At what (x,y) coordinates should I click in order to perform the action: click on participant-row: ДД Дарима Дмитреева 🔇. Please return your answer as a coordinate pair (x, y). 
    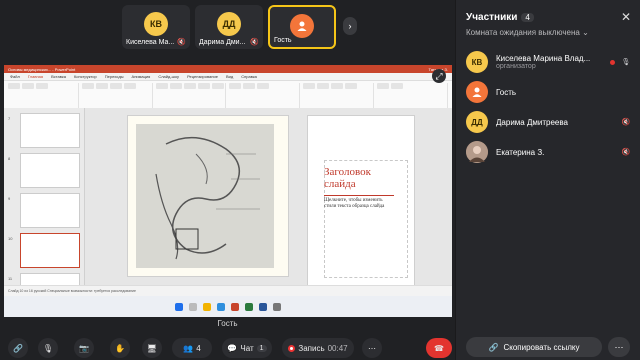
    Looking at the image, I should click on (548, 122).